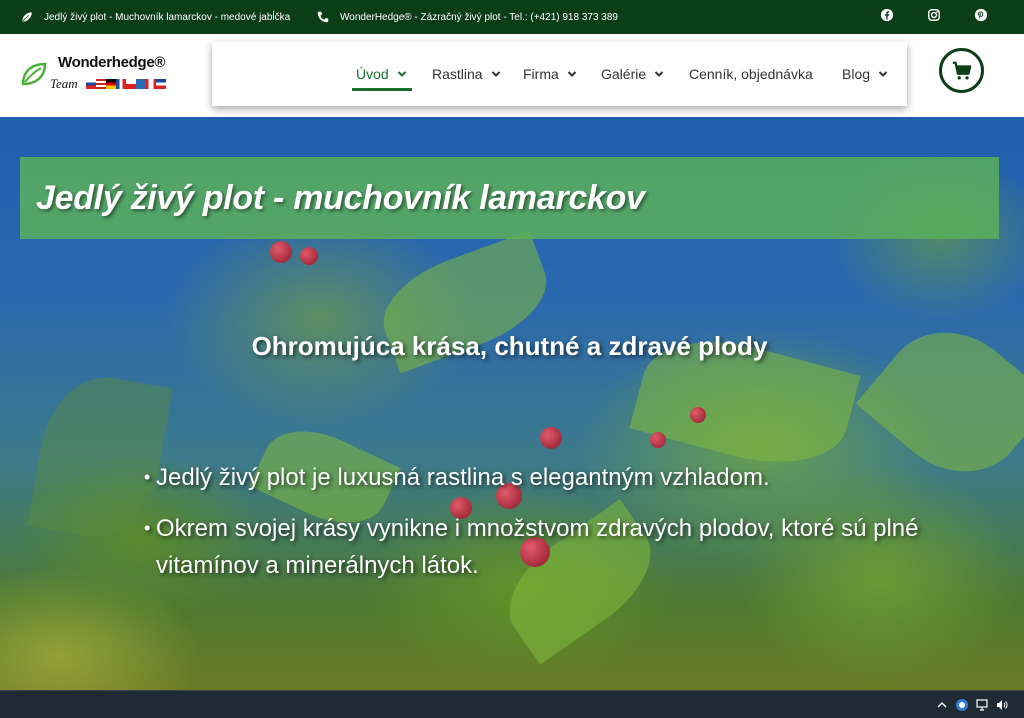 The height and width of the screenshot is (718, 1024). Describe the element at coordinates (982, 705) in the screenshot. I see `network-icon` at that location.